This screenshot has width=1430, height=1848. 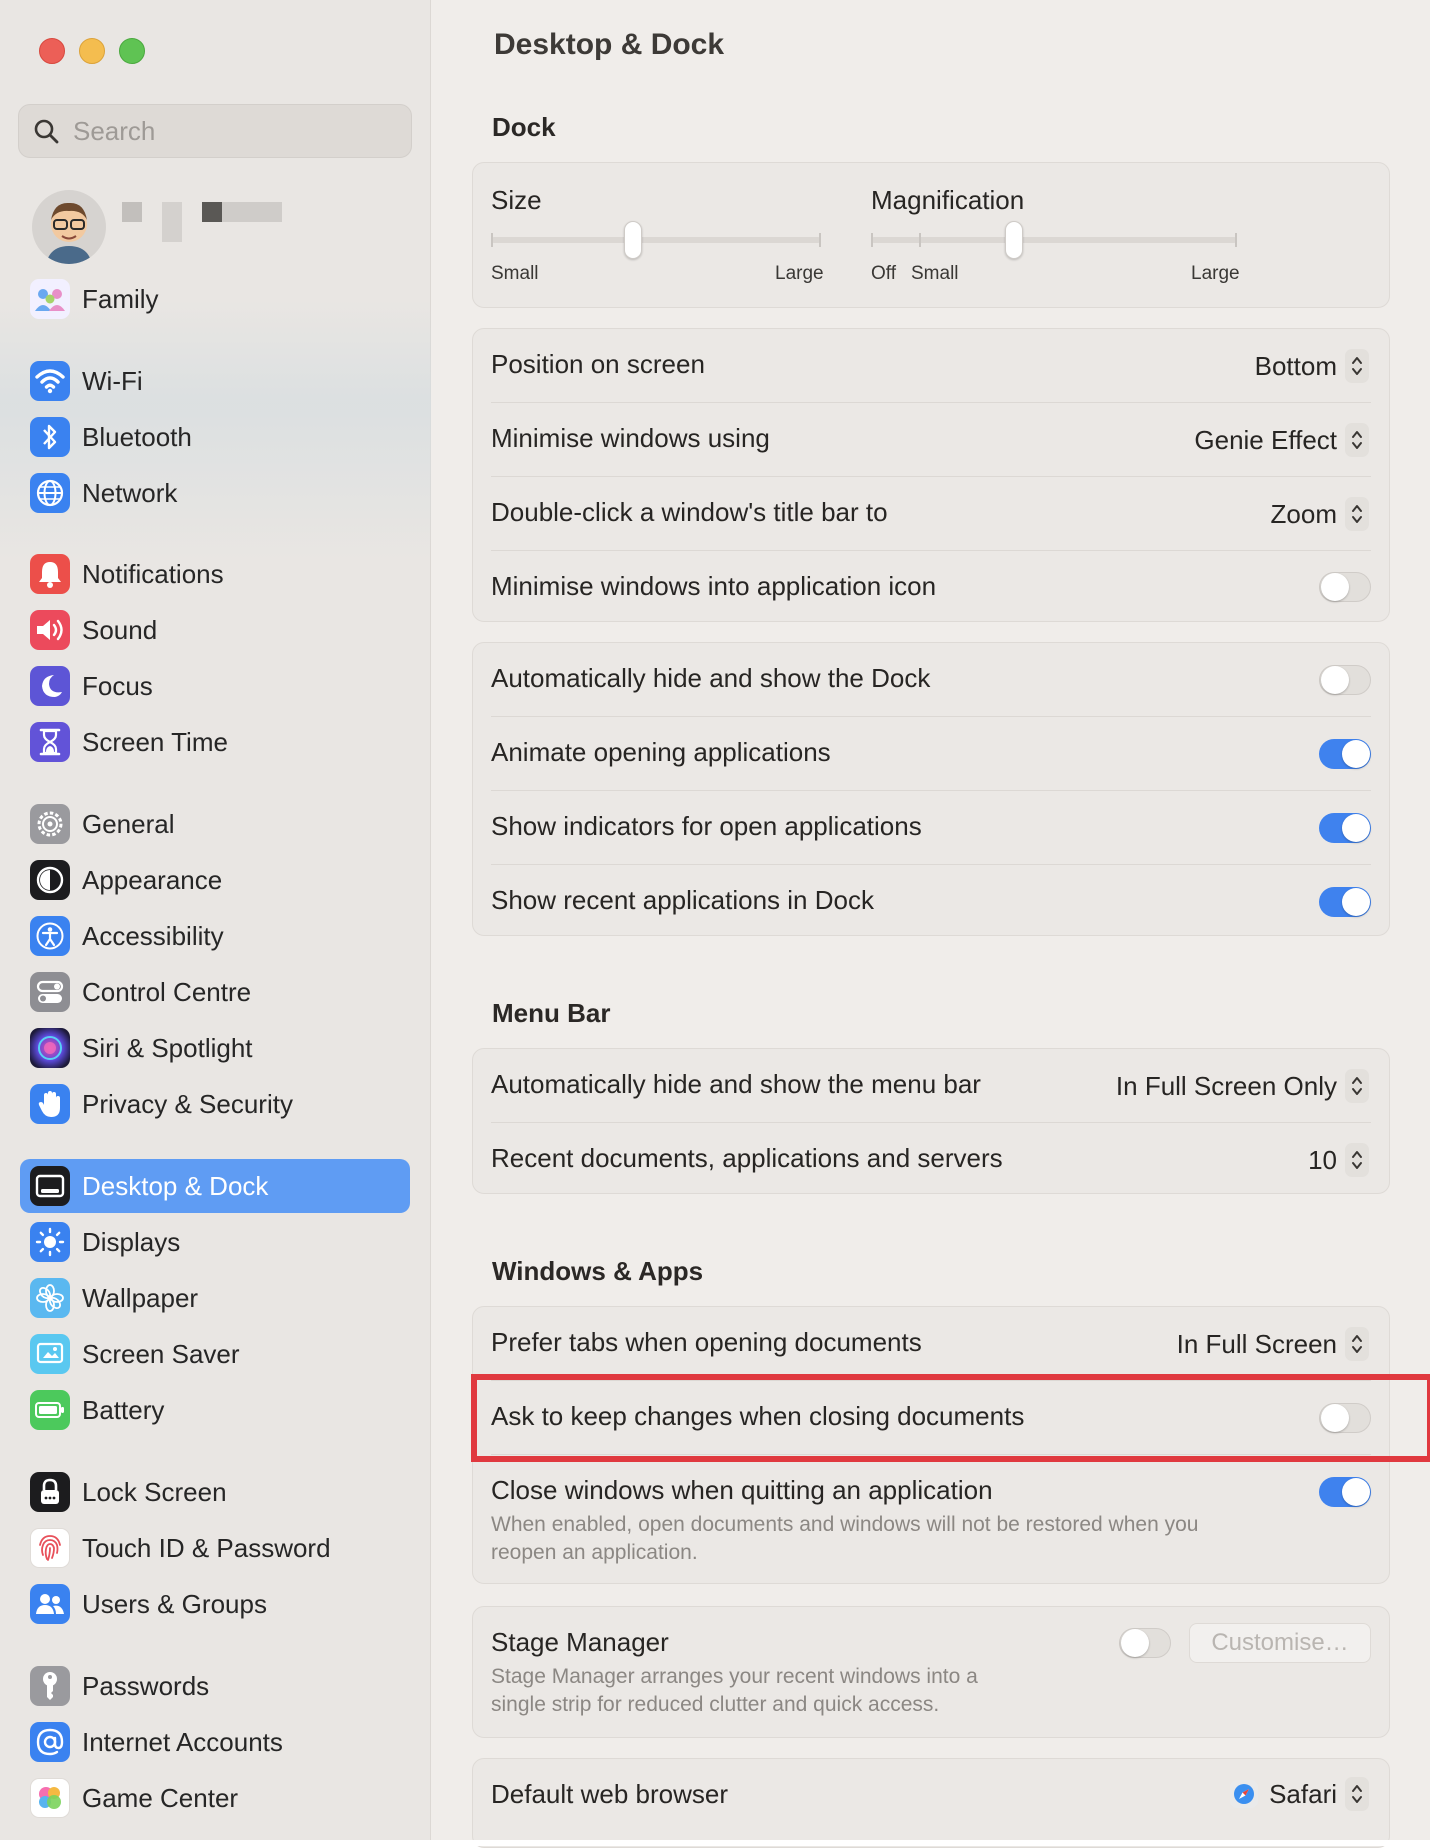 What do you see at coordinates (1345, 680) in the screenshot?
I see `autohide-dock-toggle` at bounding box center [1345, 680].